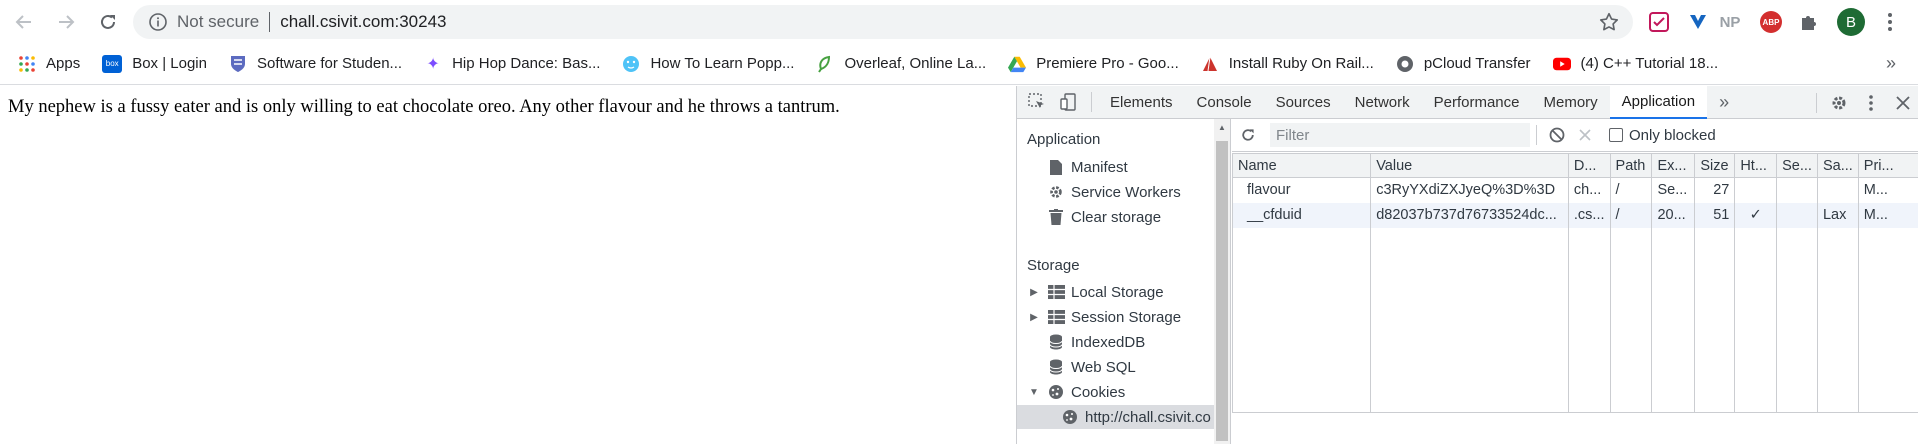  Describe the element at coordinates (158, 22) in the screenshot. I see `info-icon` at that location.